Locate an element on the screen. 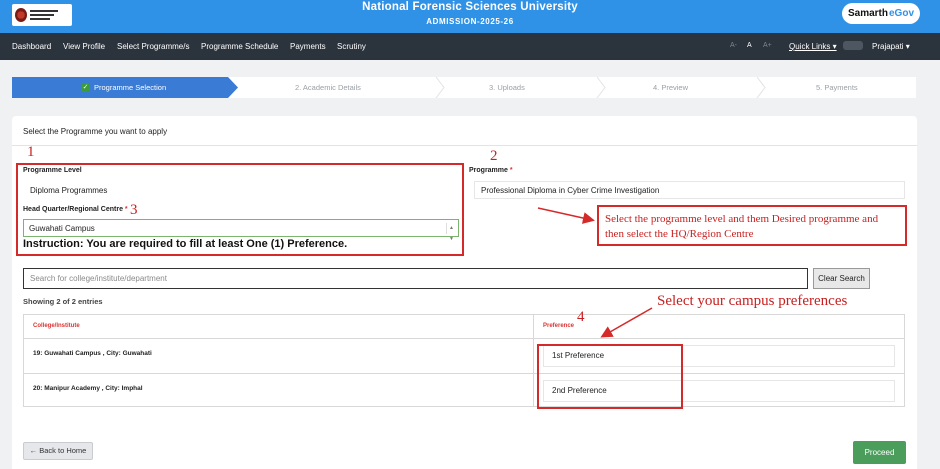 This screenshot has height=469, width=940. arrow-to-note-icon is located at coordinates (566, 215).